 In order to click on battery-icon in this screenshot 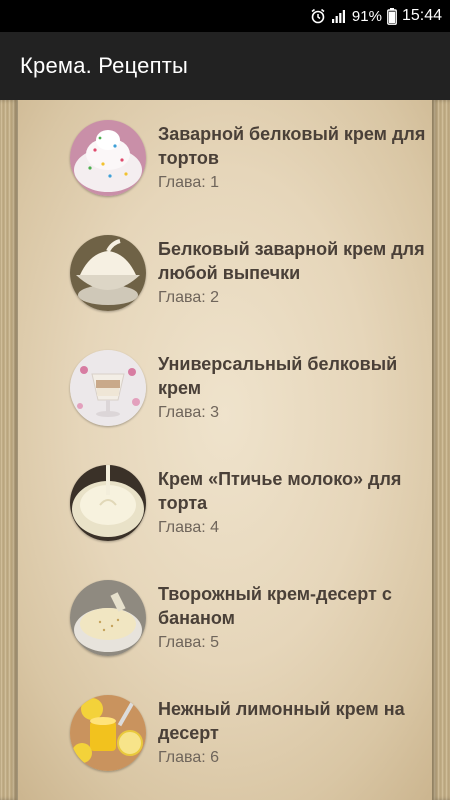, I will do `click(392, 16)`.